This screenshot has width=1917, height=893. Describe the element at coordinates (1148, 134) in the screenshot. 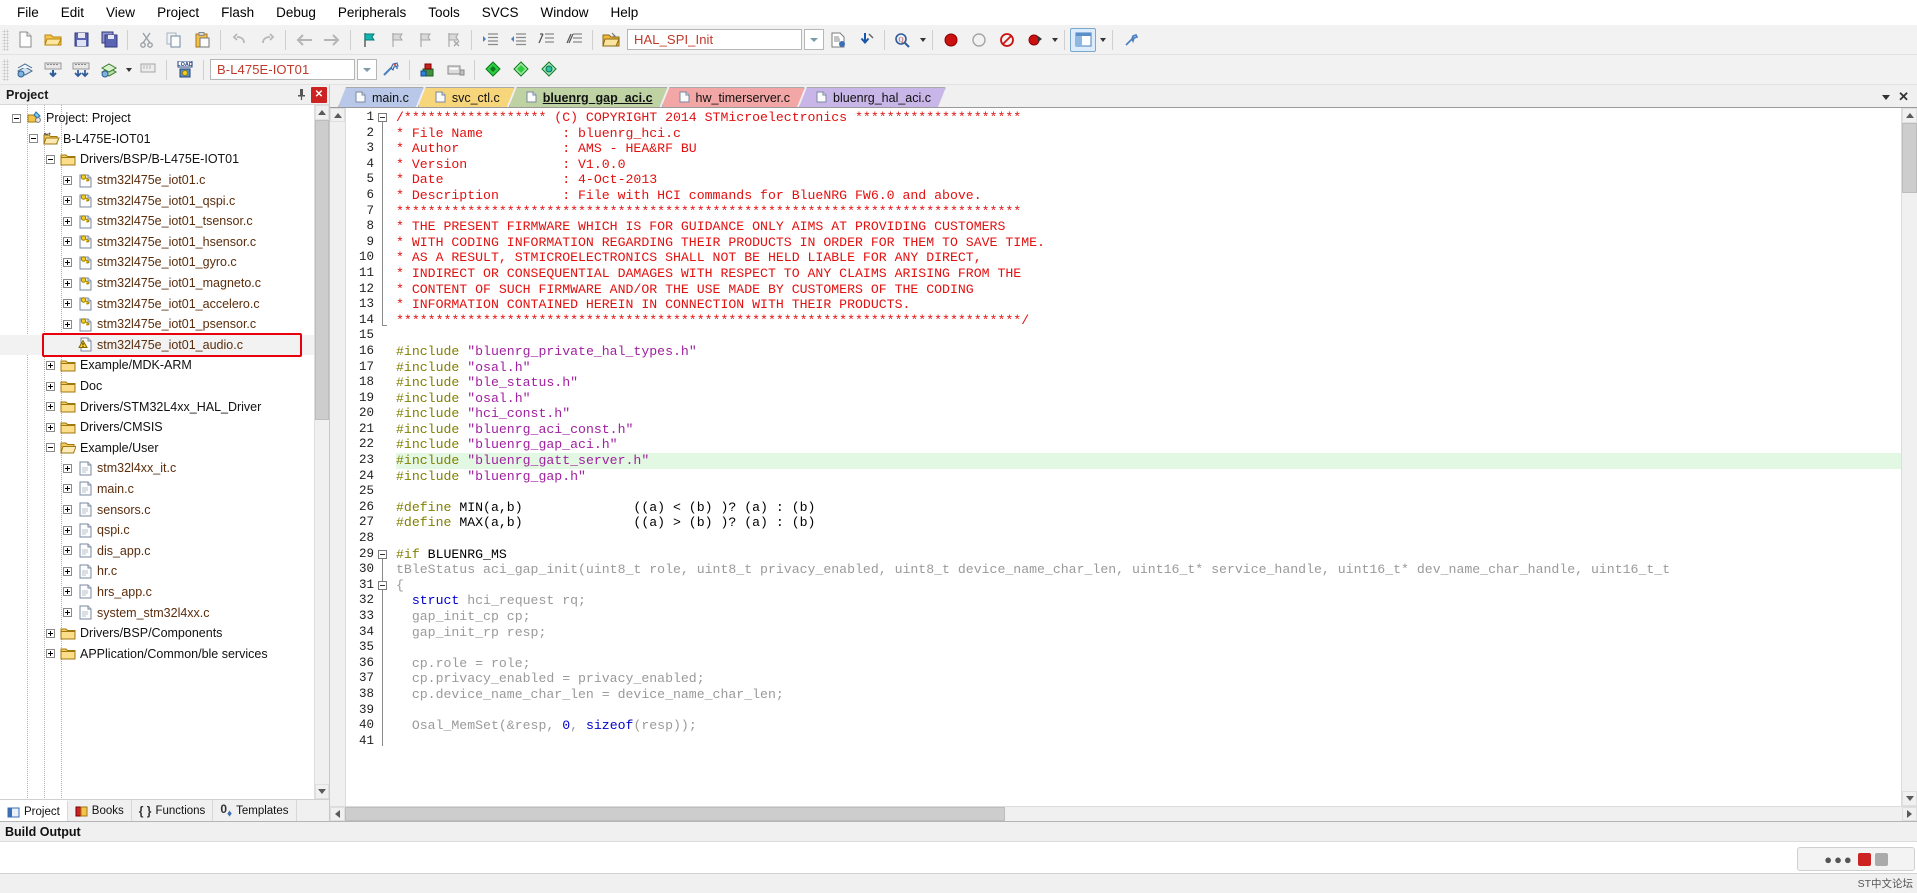

I see `code-line: * File Name : bluenrg_hci.c` at that location.